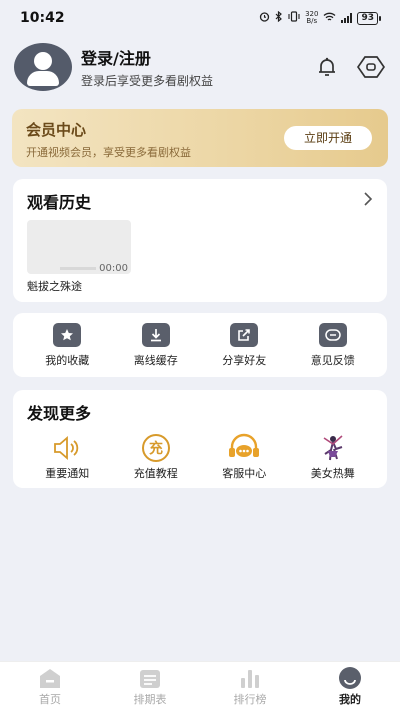 This screenshot has width=400, height=711. What do you see at coordinates (279, 17) in the screenshot?
I see `bluetooth-icon` at bounding box center [279, 17].